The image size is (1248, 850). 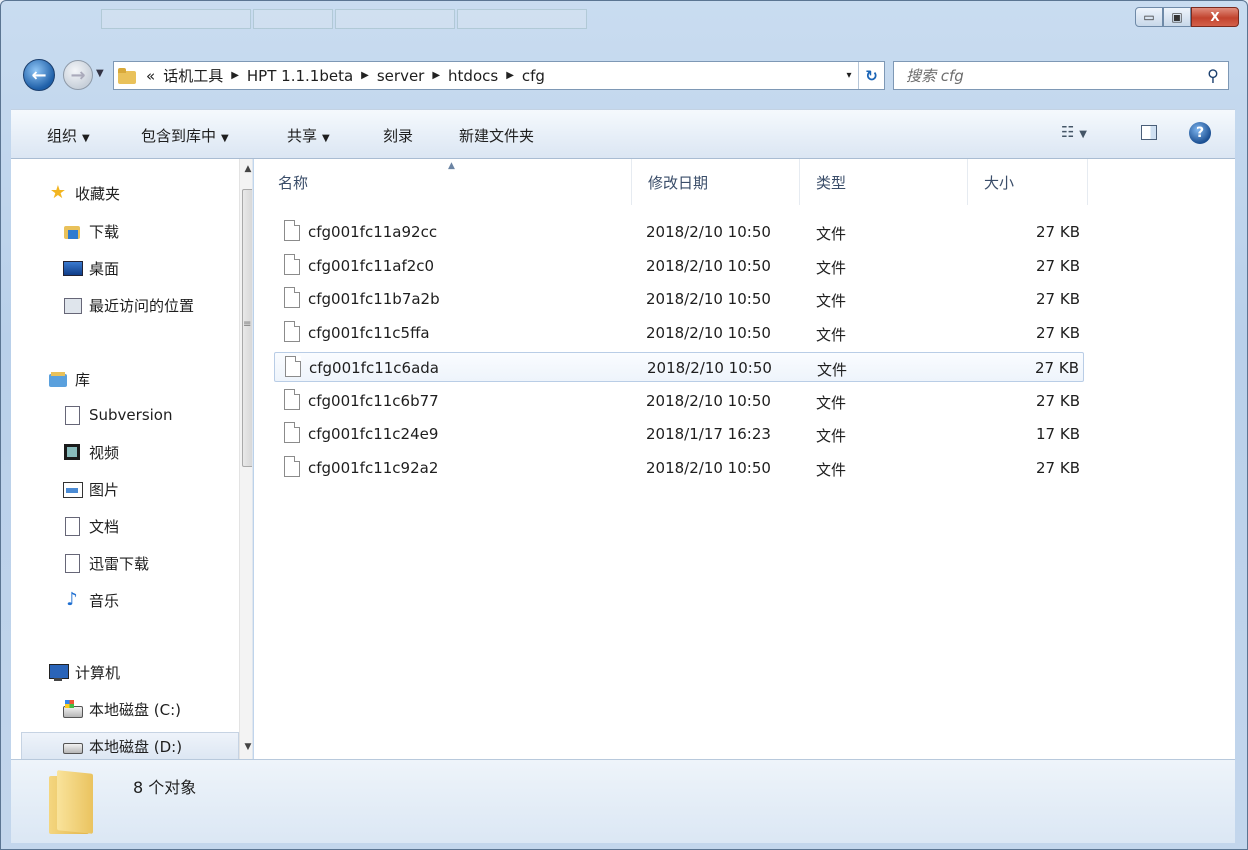 I want to click on nav-libraries: 库, so click(x=69, y=379).